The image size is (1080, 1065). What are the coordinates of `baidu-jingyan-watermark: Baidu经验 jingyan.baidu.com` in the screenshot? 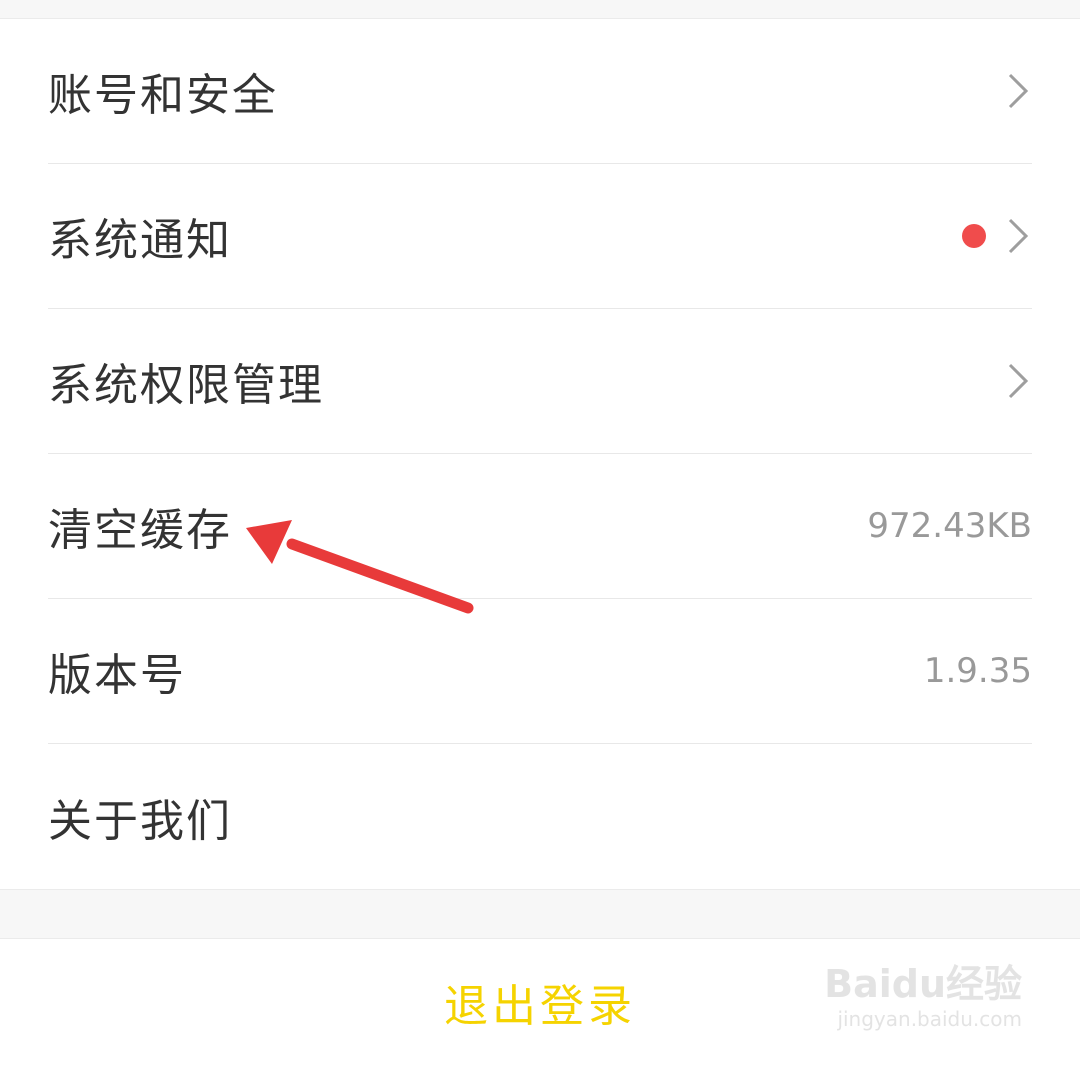 It's located at (922, 993).